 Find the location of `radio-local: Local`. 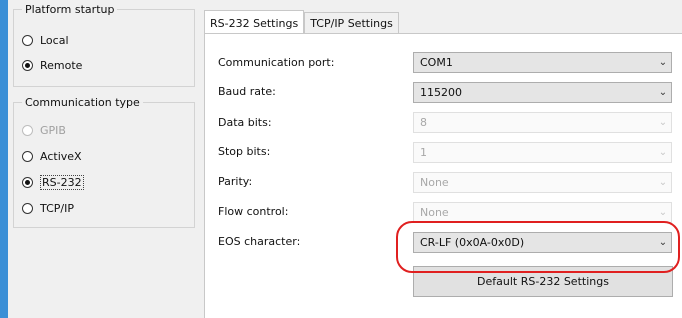

radio-local: Local is located at coordinates (45, 40).